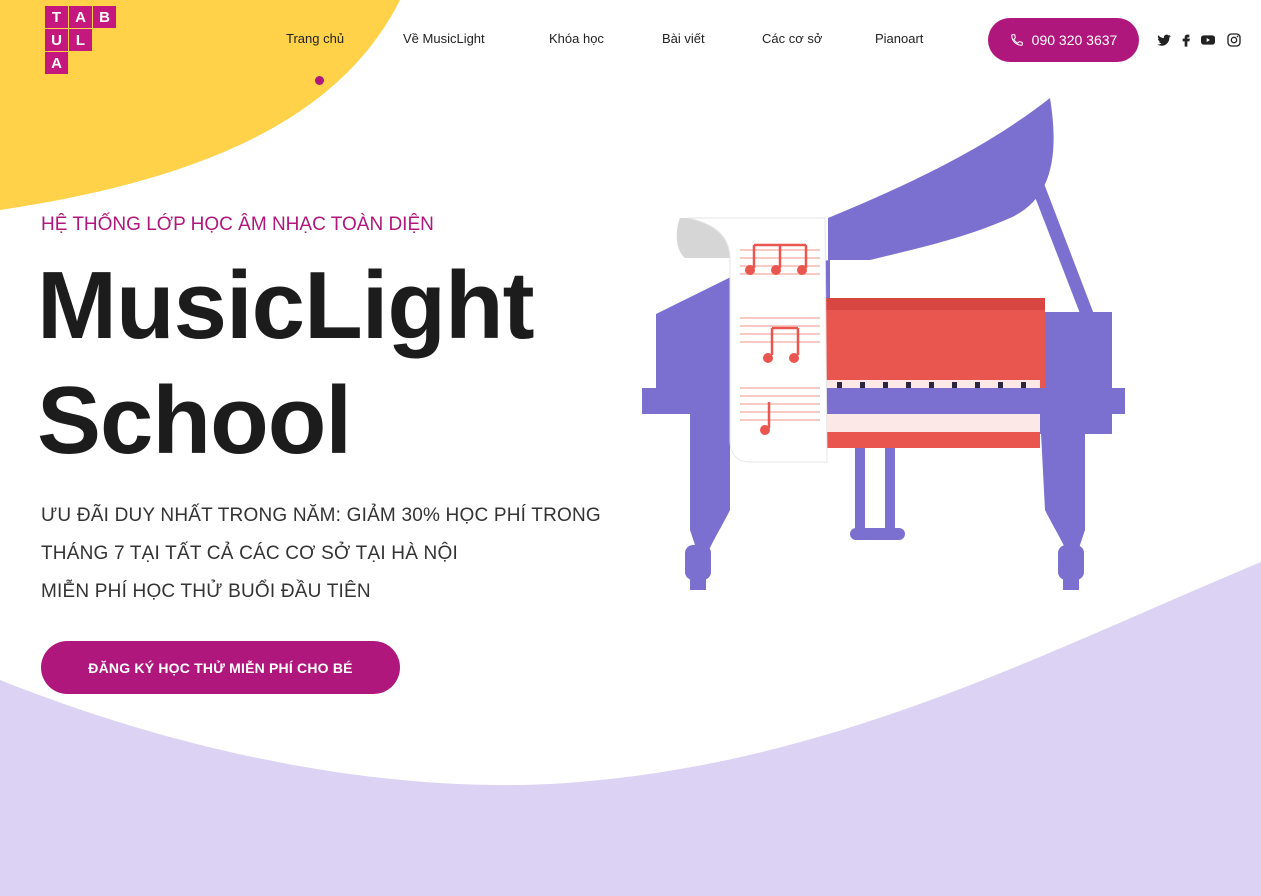 The height and width of the screenshot is (896, 1261). Describe the element at coordinates (249, 553) in the screenshot. I see `hero-description-line: THÁNG 7 TẠI TẤT CẢ CÁC CƠ SỞ TẠI HÀ NỘI` at that location.